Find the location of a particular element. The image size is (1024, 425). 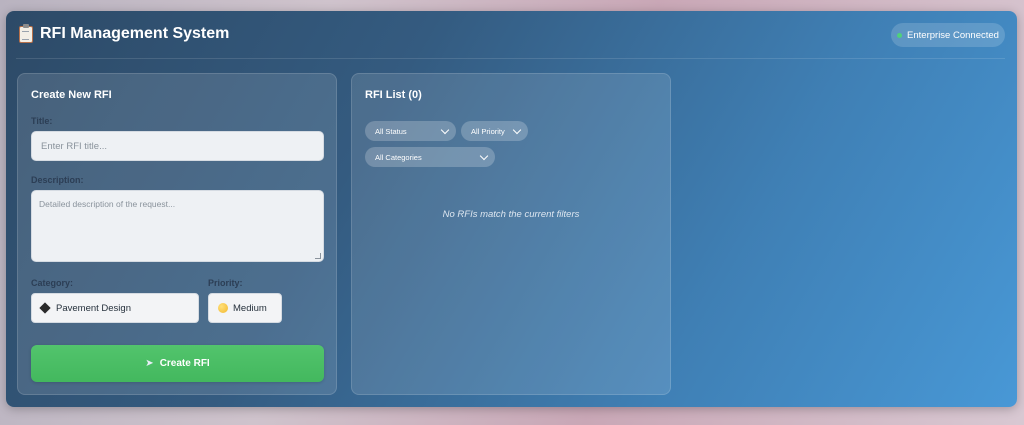

clipboard-icon is located at coordinates (26, 33).